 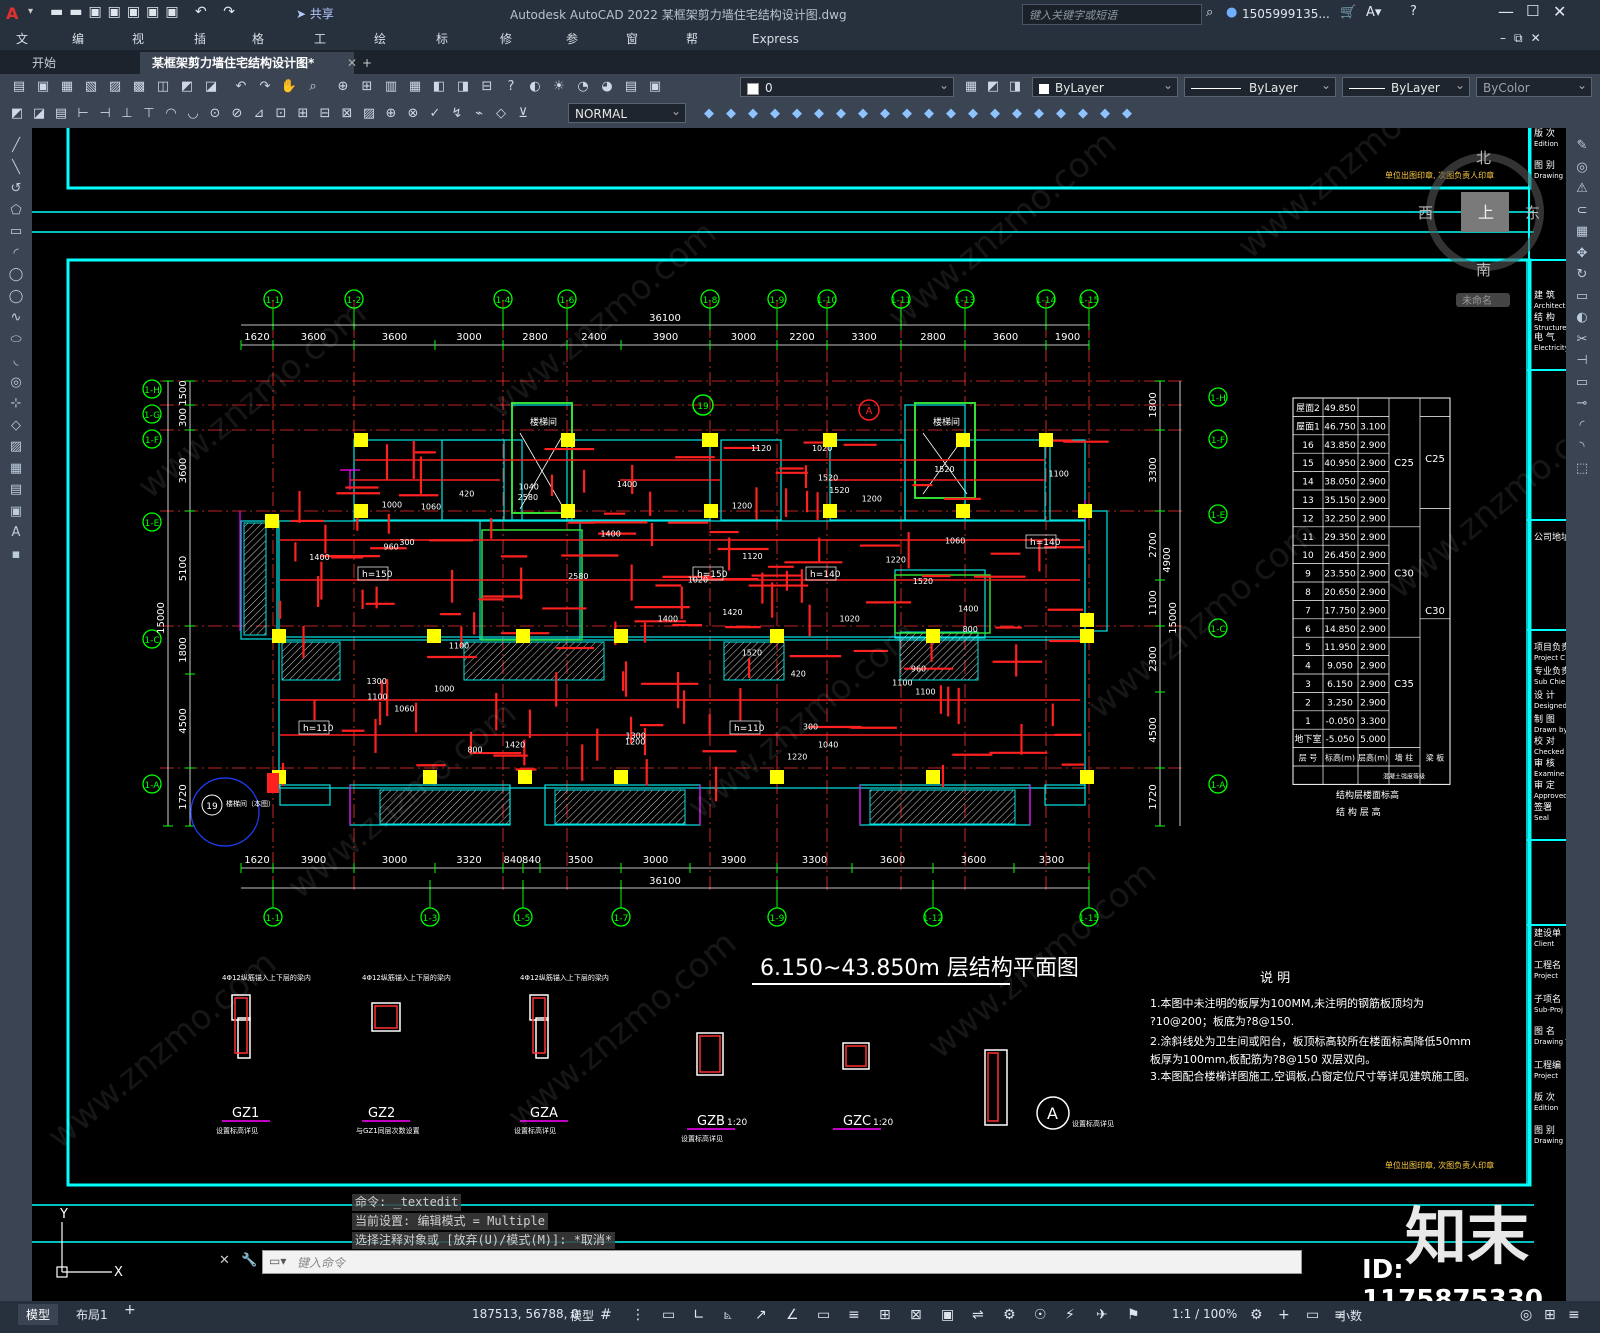 I want to click on dimension-tool-icon: ▤, so click(x=61, y=114).